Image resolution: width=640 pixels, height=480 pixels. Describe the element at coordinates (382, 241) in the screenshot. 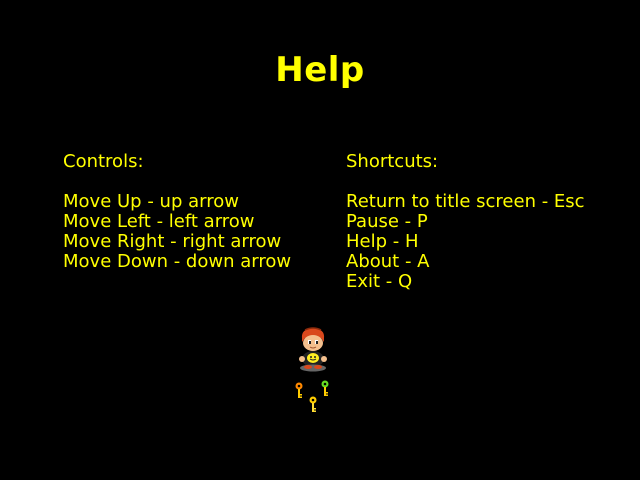

I see `shortcut-item-help: Help - H` at that location.